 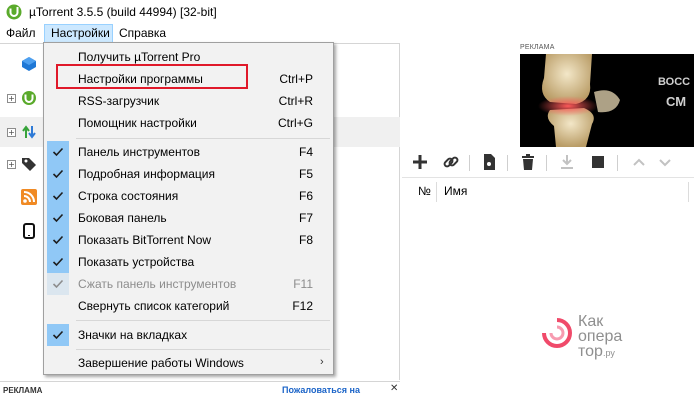 I want to click on menu-item-shortcut: F4, so click(x=305, y=152).